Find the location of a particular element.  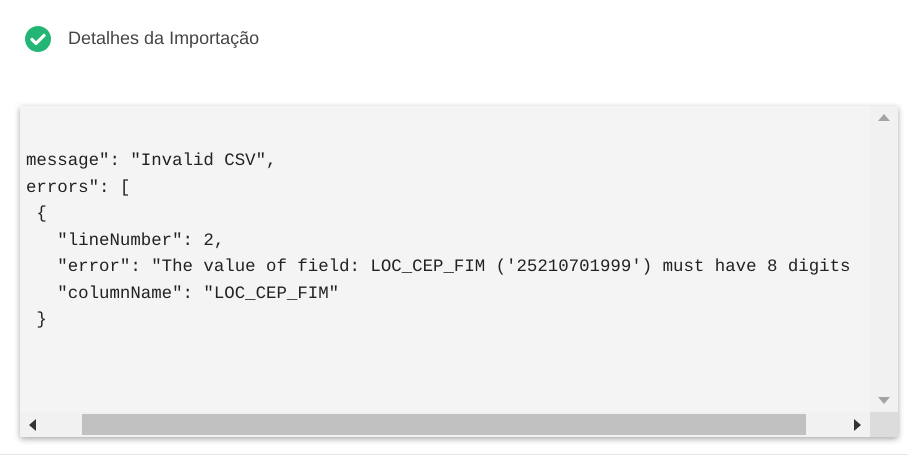

code-line: "error": "The value of field: LOC_CEP_FIM ('25210701999') must have 8 digits is located at coordinates (454, 268).